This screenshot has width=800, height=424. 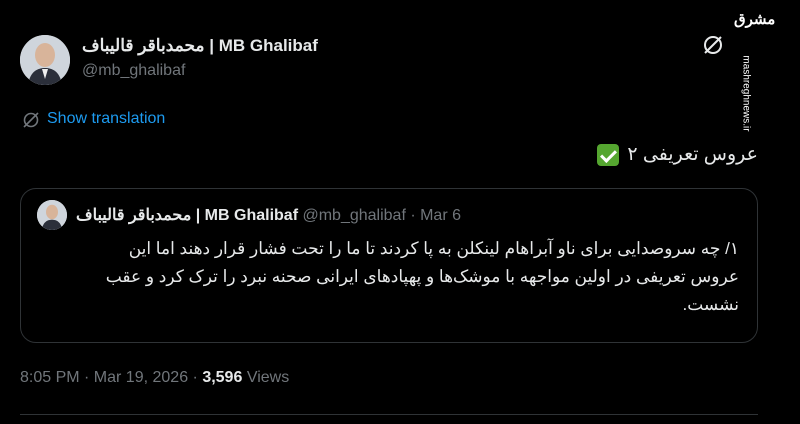 What do you see at coordinates (104, 377) in the screenshot?
I see `timestamp: 8:05 PM · Mar 19, 2026` at bounding box center [104, 377].